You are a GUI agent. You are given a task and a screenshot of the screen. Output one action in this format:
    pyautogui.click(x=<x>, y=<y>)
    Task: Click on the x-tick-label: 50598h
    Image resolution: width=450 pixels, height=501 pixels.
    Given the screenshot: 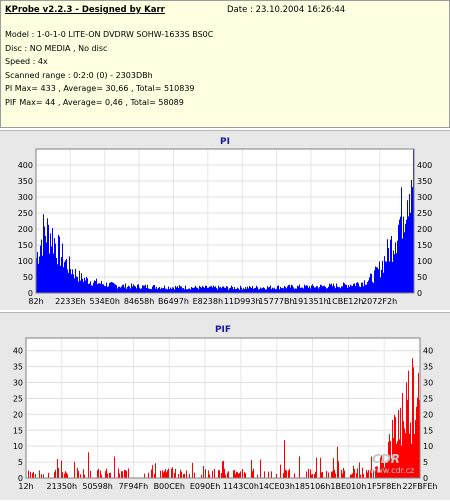 What is the action you would take?
    pyautogui.click(x=97, y=486)
    